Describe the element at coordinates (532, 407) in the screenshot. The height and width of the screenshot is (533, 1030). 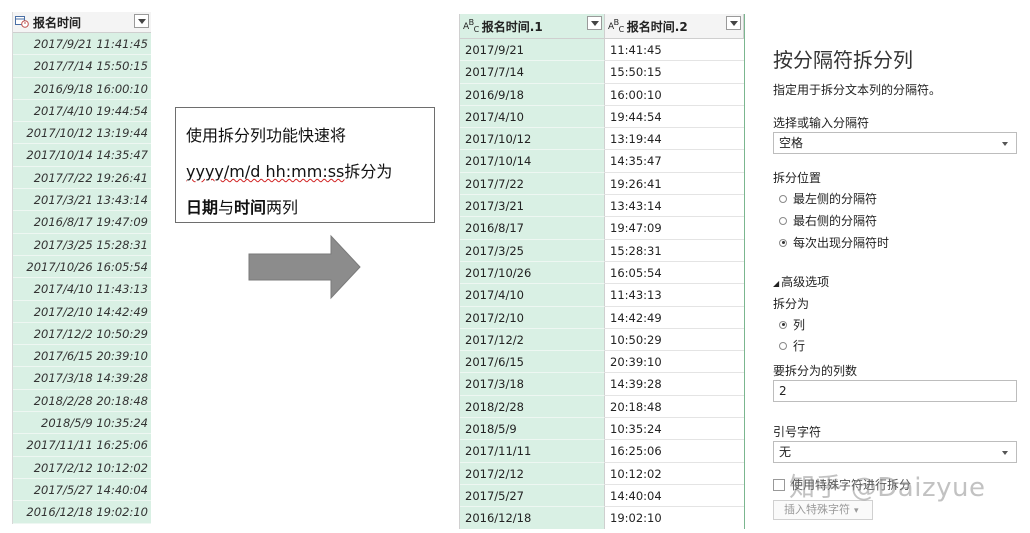
I see `date-cell: 2018/2/28` at that location.